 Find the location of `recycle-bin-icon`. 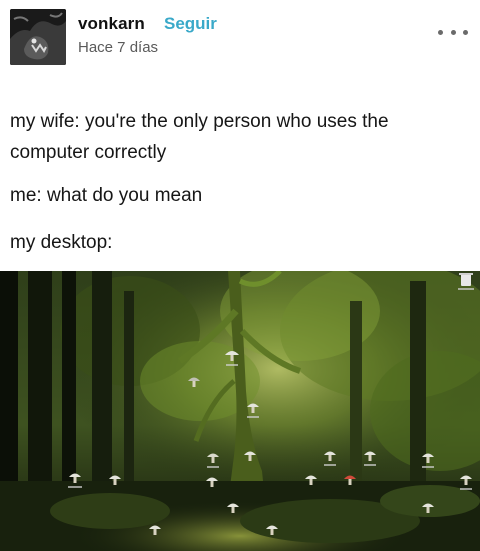

recycle-bin-icon is located at coordinates (466, 281).